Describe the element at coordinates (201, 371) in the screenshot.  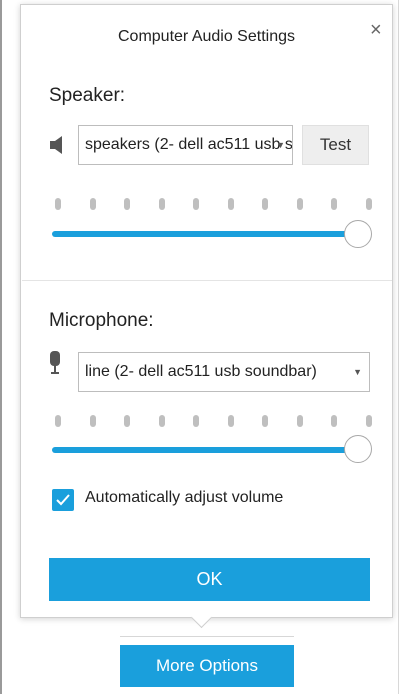
I see `microphone-select-value: line (2- dell ac511 usb soundbar)` at that location.